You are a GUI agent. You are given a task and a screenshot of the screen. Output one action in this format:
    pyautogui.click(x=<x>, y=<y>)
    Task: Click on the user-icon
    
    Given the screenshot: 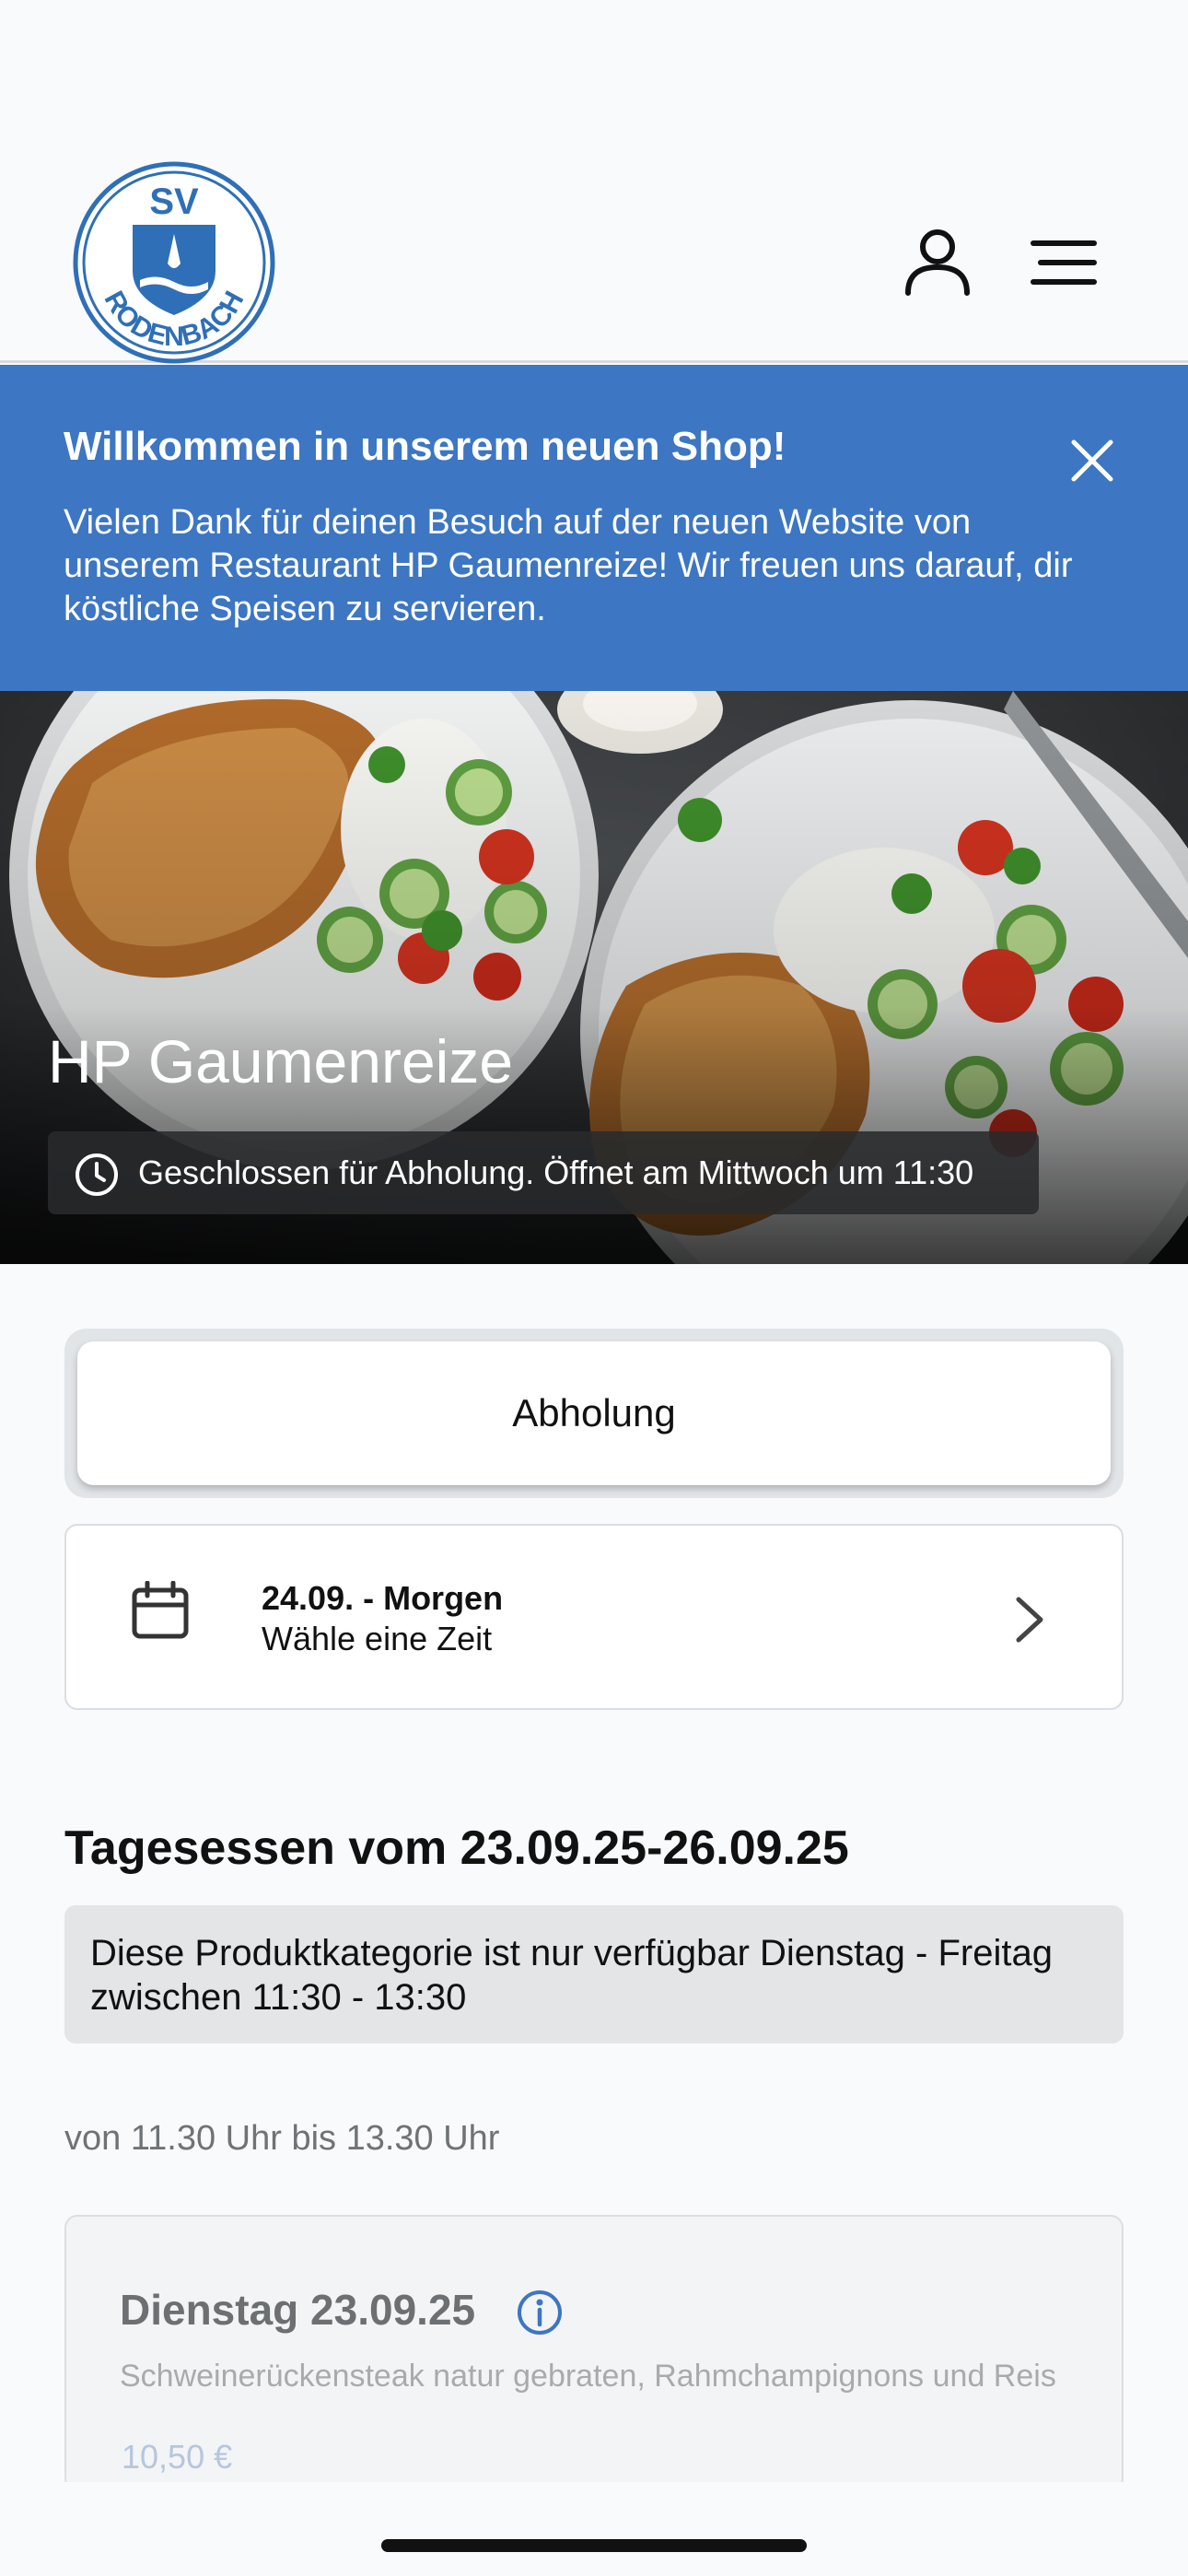 What is the action you would take?
    pyautogui.click(x=938, y=262)
    